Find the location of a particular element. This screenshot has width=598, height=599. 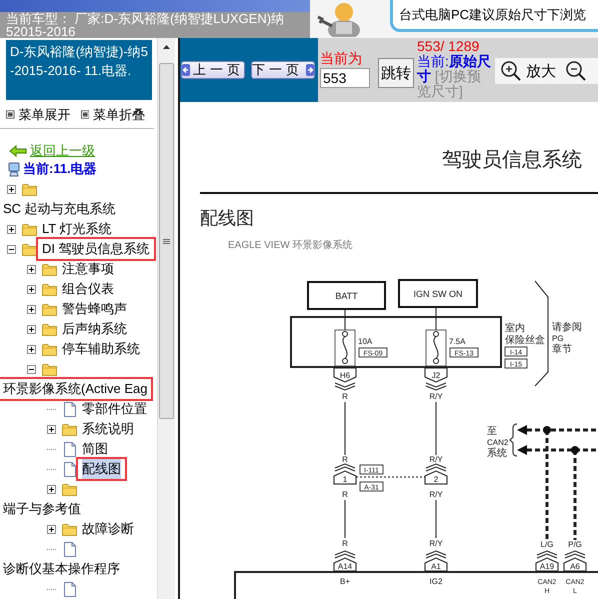

tree-item: 环景影像系统(Active Eag is located at coordinates (75, 389).